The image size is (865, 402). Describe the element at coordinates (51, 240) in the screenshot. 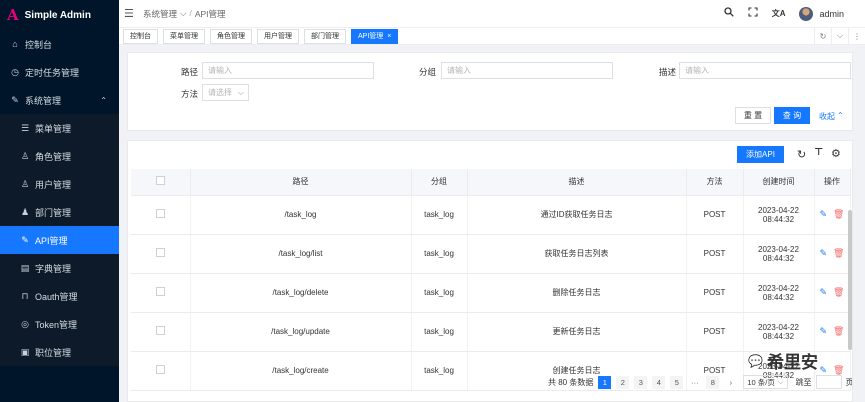

I see `sidebar-item-label: API管理` at that location.